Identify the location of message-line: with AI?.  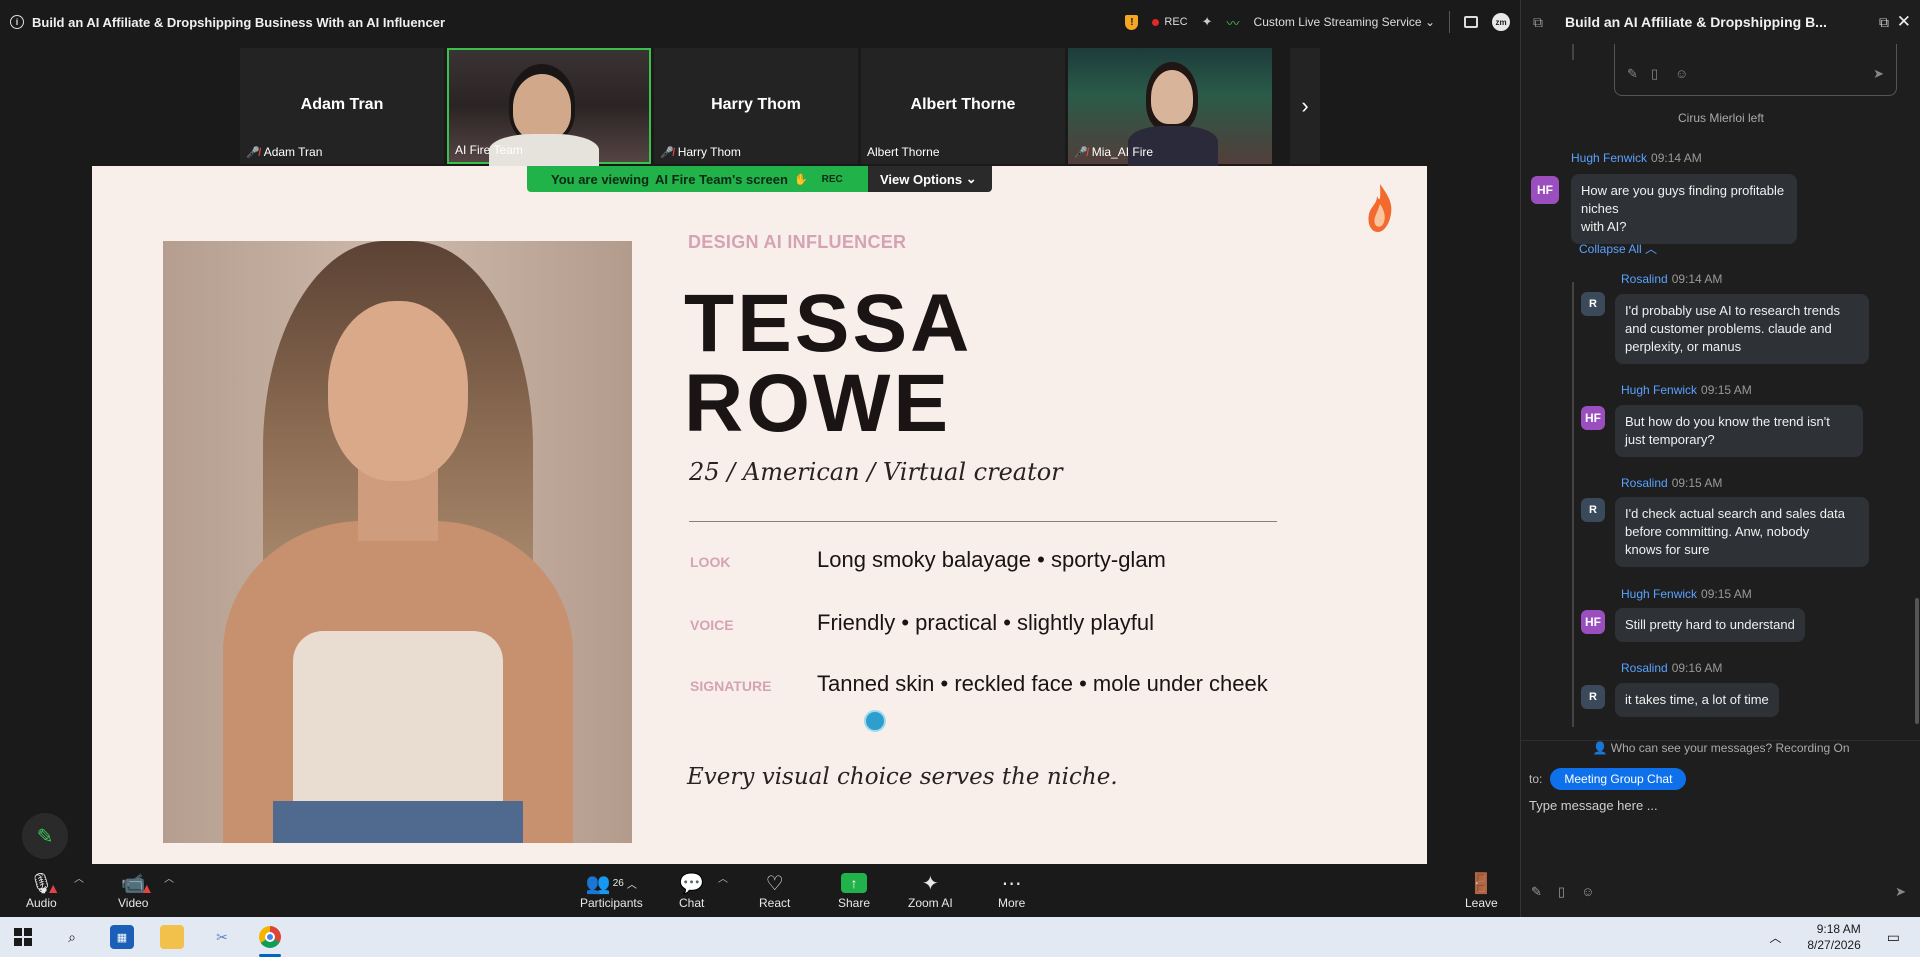
(1604, 226).